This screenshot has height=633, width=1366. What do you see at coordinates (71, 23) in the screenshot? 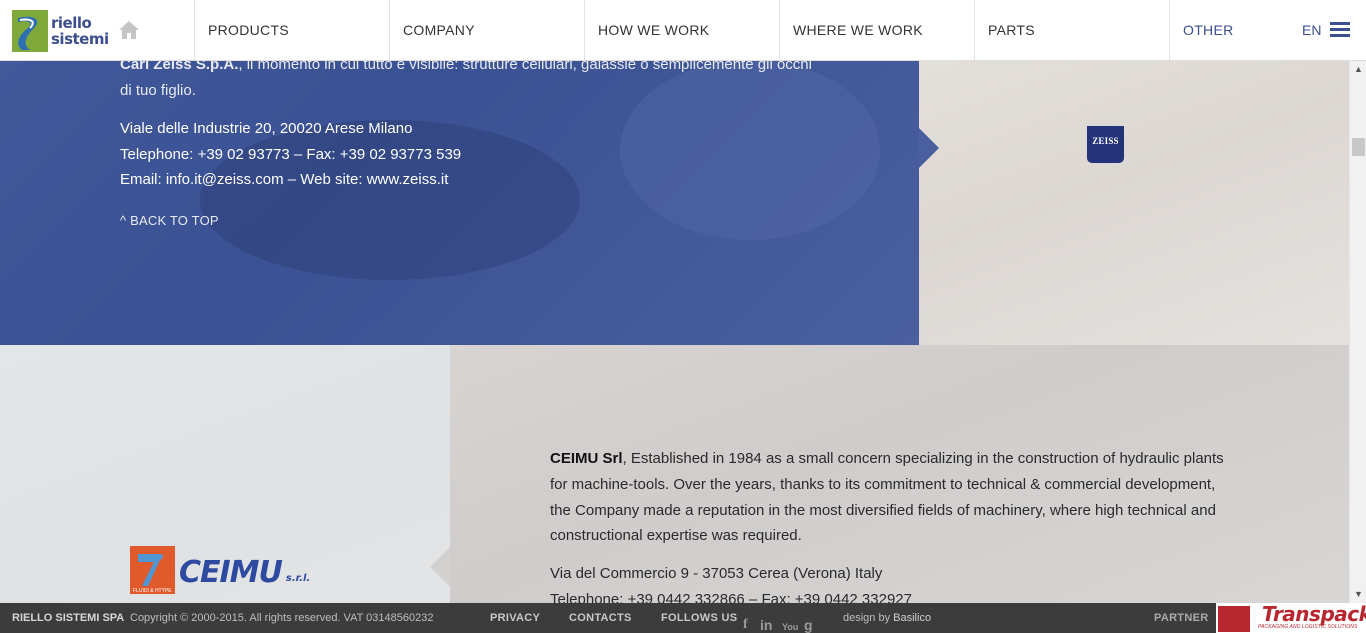
I see `logo-line-1: riello` at bounding box center [71, 23].